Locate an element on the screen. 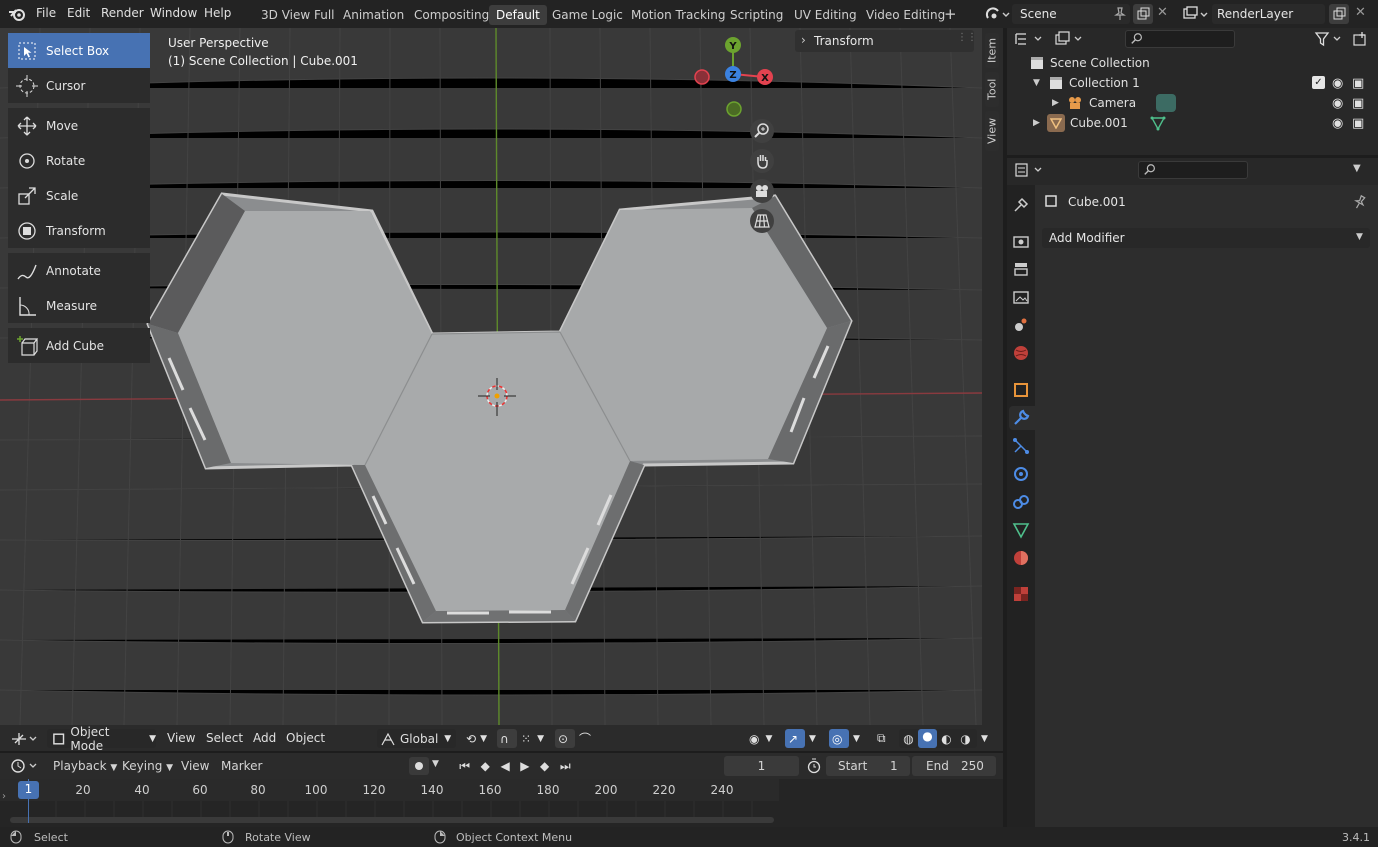 This screenshot has width=1378, height=847. material-shading-icon: ◐ is located at coordinates (946, 739).